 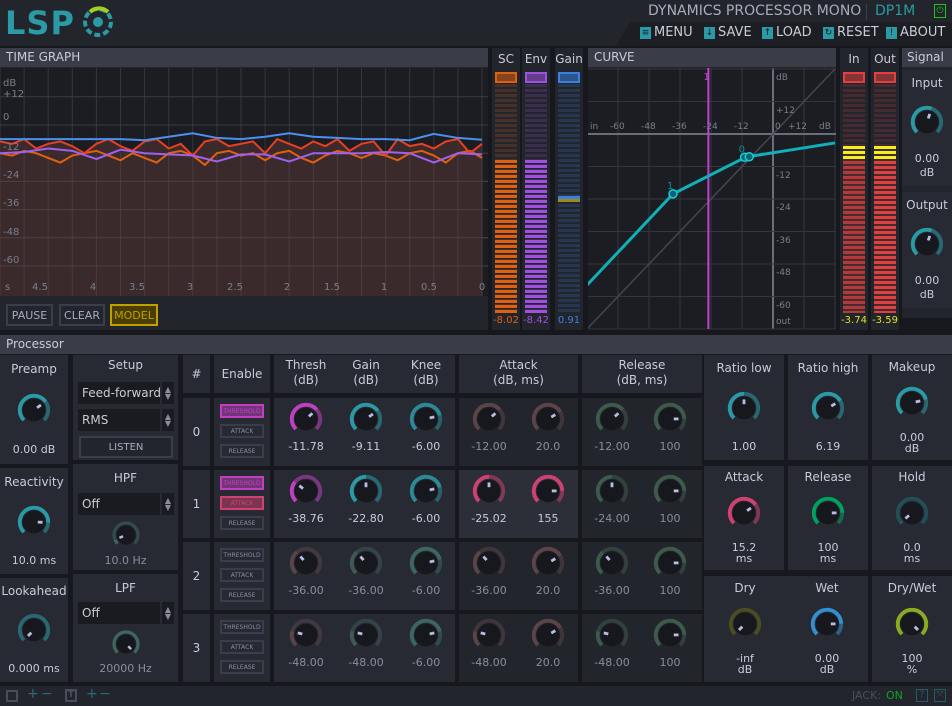 What do you see at coordinates (885, 77) in the screenshot?
I see `out-color-swatch` at bounding box center [885, 77].